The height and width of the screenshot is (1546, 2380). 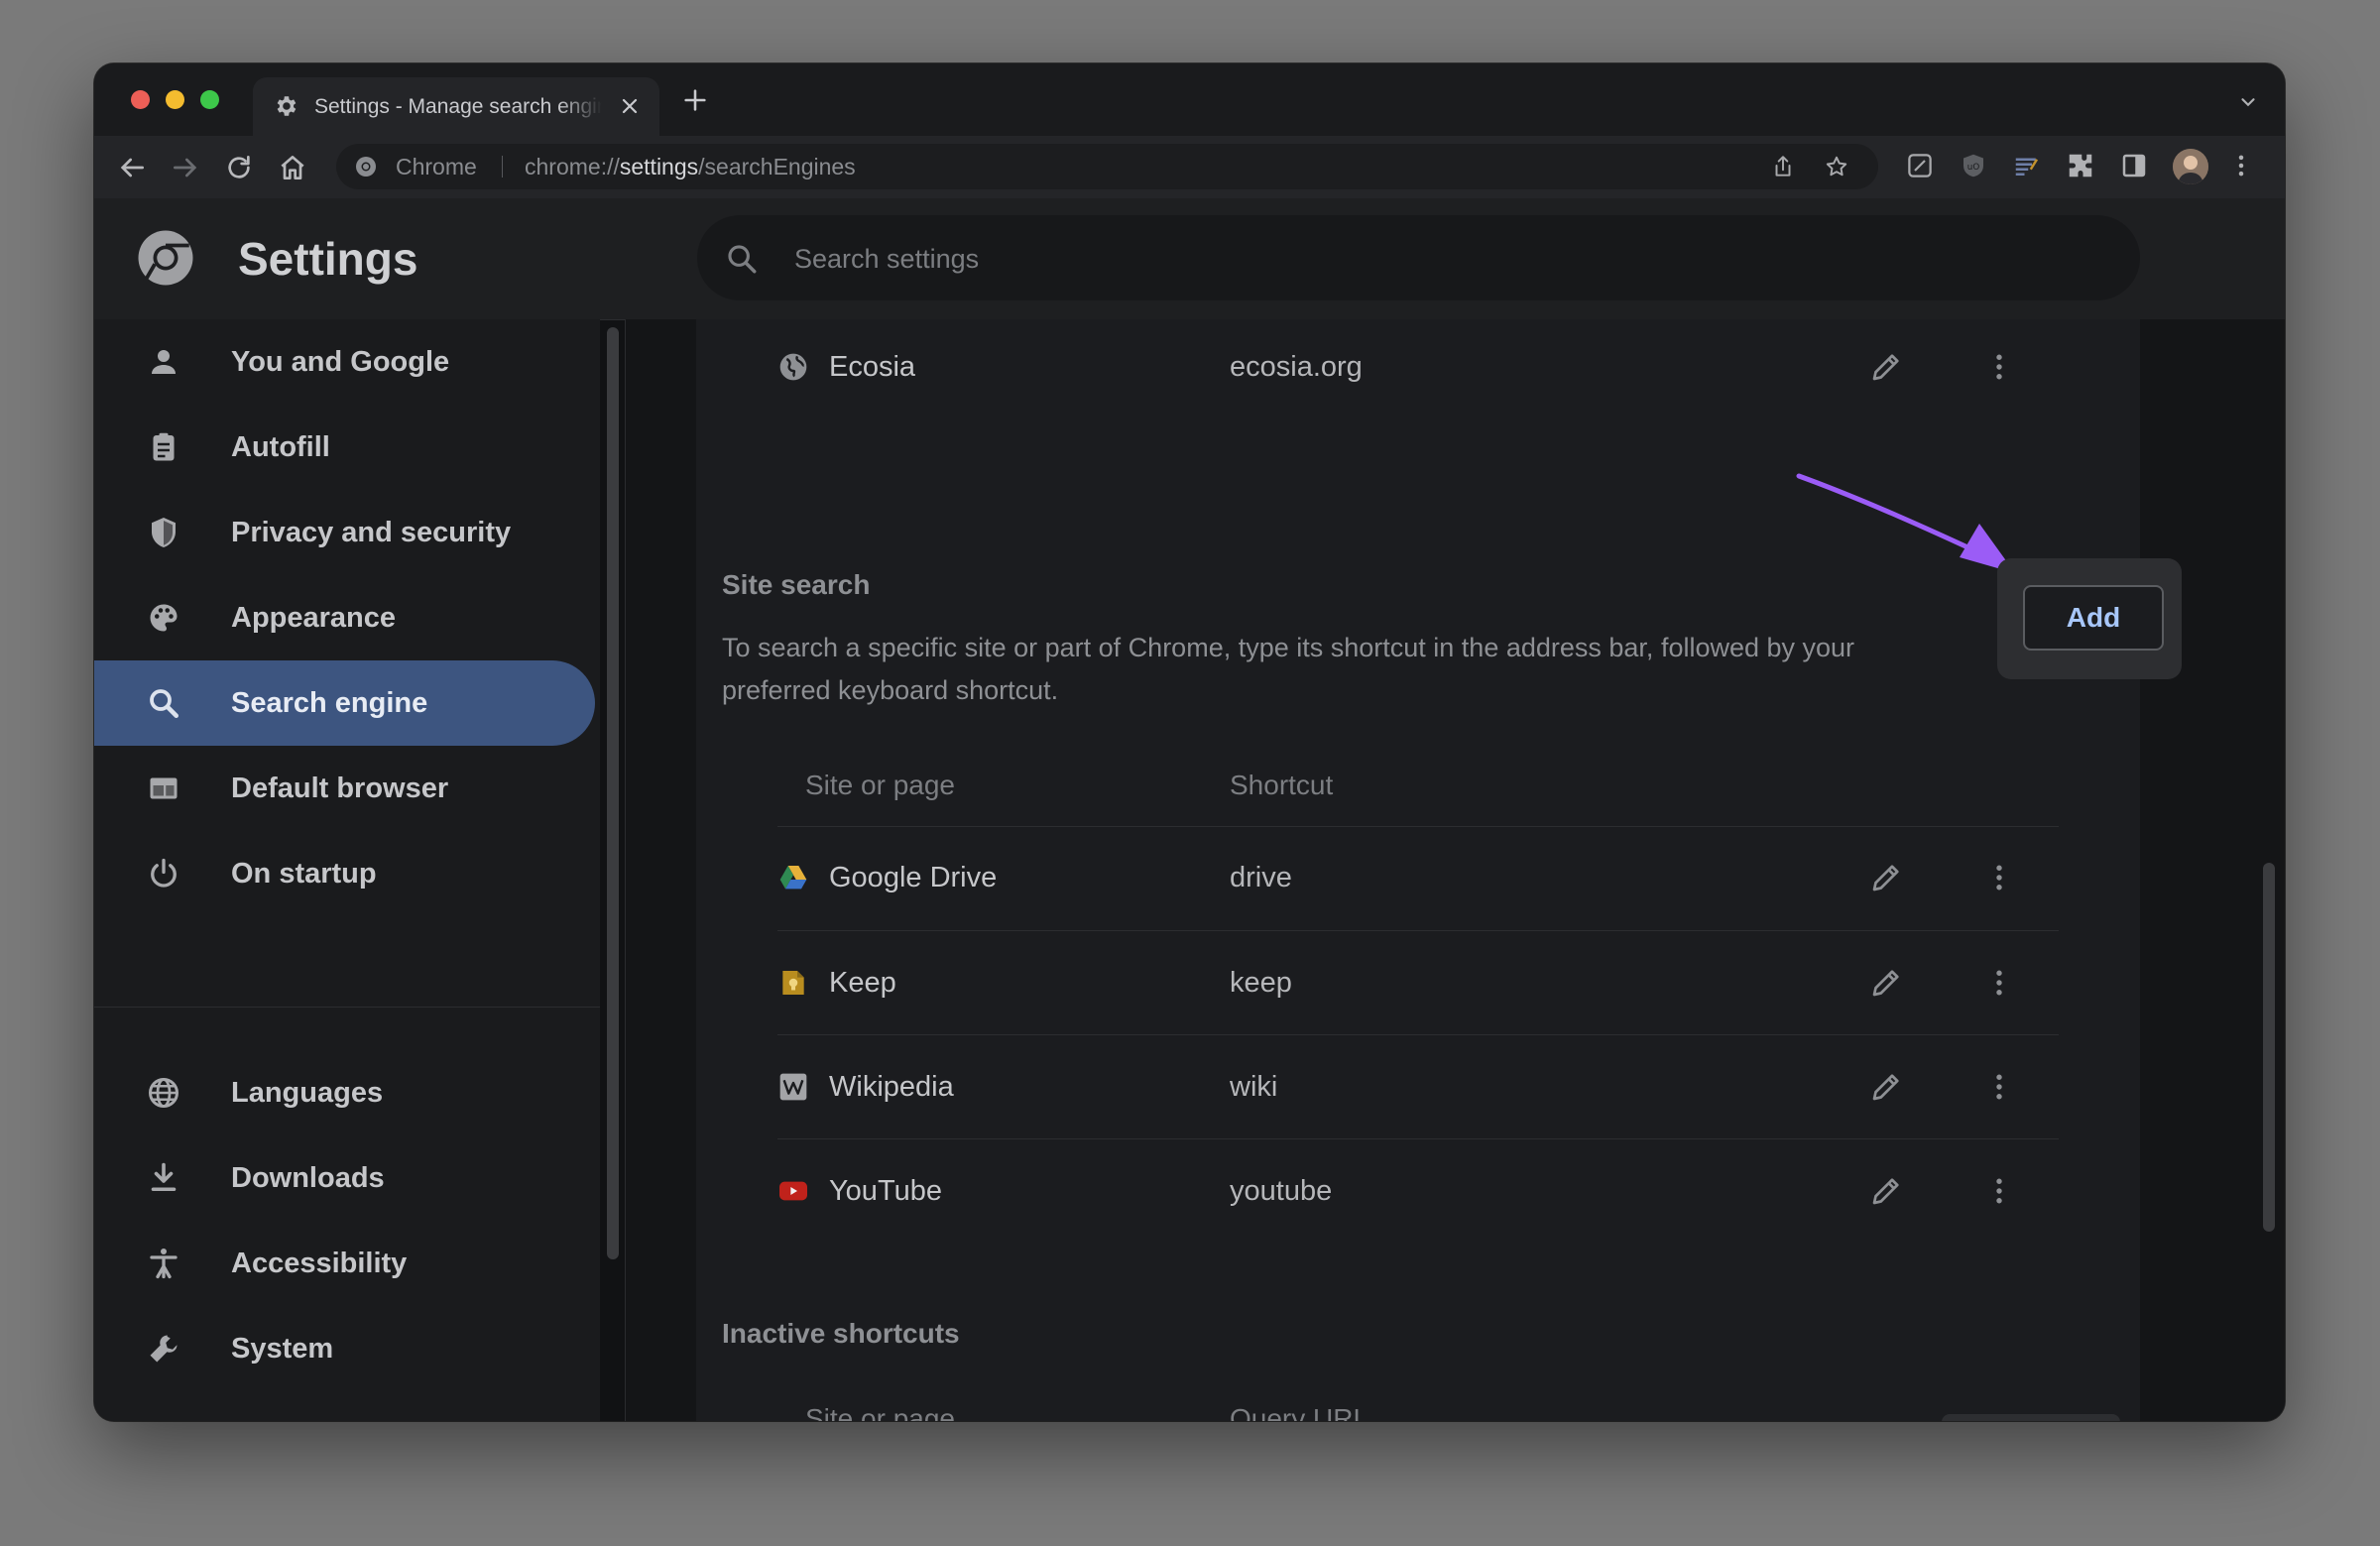 I want to click on add-site-search-button: Add, so click(x=2093, y=618).